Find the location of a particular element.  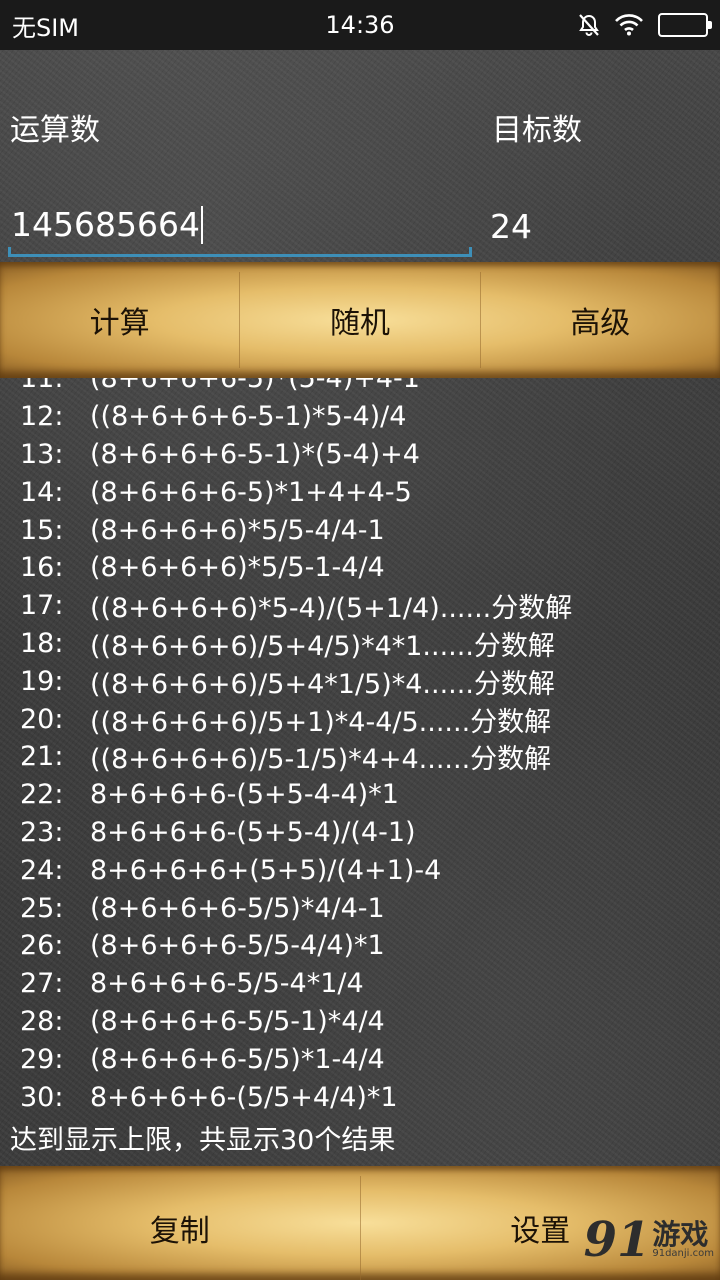

result-index: 14: is located at coordinates (42, 492).